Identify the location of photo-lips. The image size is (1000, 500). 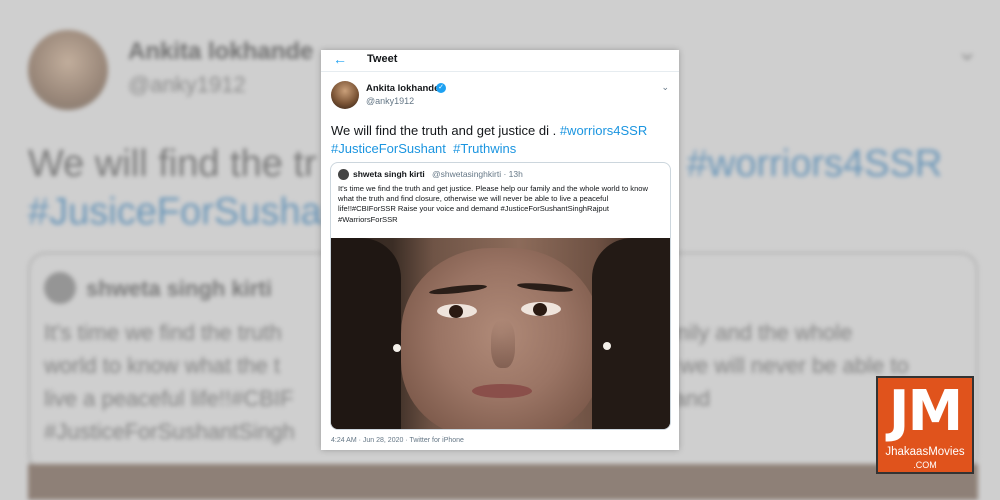
(502, 391).